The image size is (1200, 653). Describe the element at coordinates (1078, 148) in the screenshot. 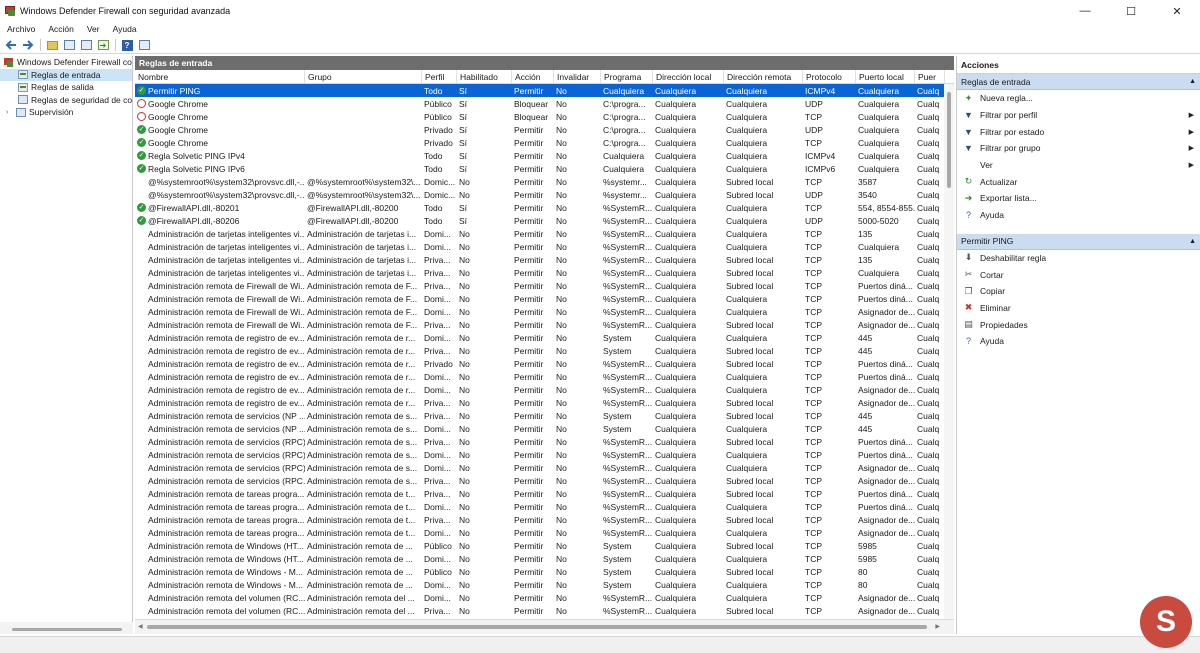

I see `action-item: ▼ Filtrar por grupo ▶` at that location.